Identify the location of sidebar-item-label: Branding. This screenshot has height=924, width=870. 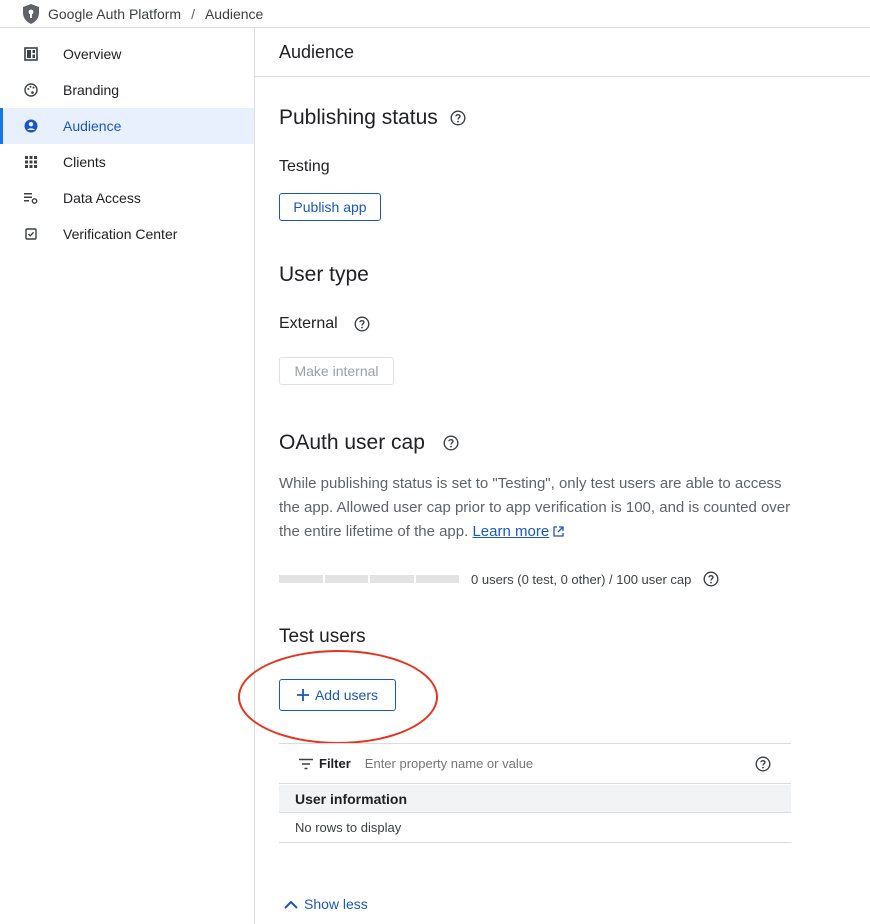
(91, 90).